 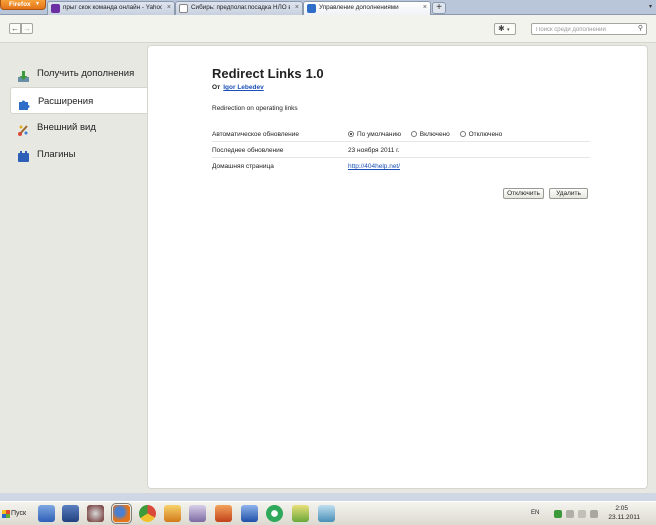 What do you see at coordinates (401, 166) in the screenshot?
I see `detail-row-homepage: Домашняя страница http://404help.net/` at bounding box center [401, 166].